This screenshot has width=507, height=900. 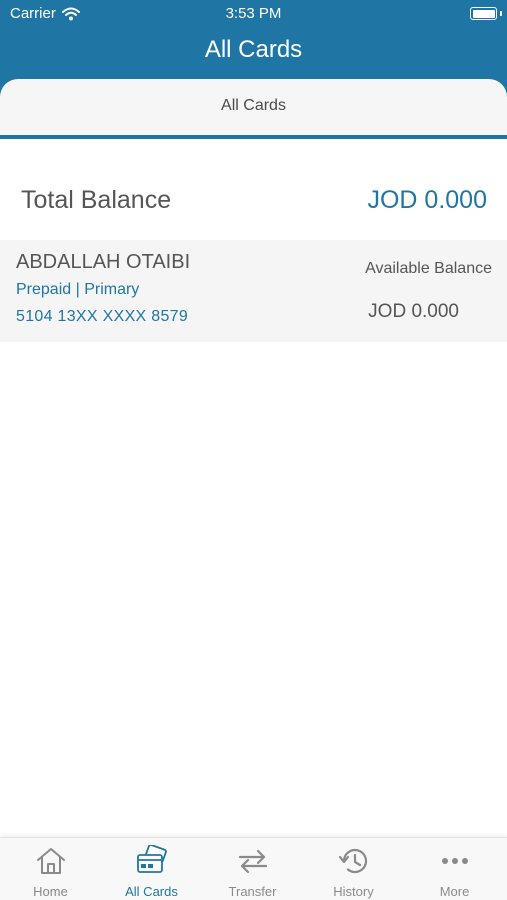 I want to click on transfer-icon, so click(x=252, y=861).